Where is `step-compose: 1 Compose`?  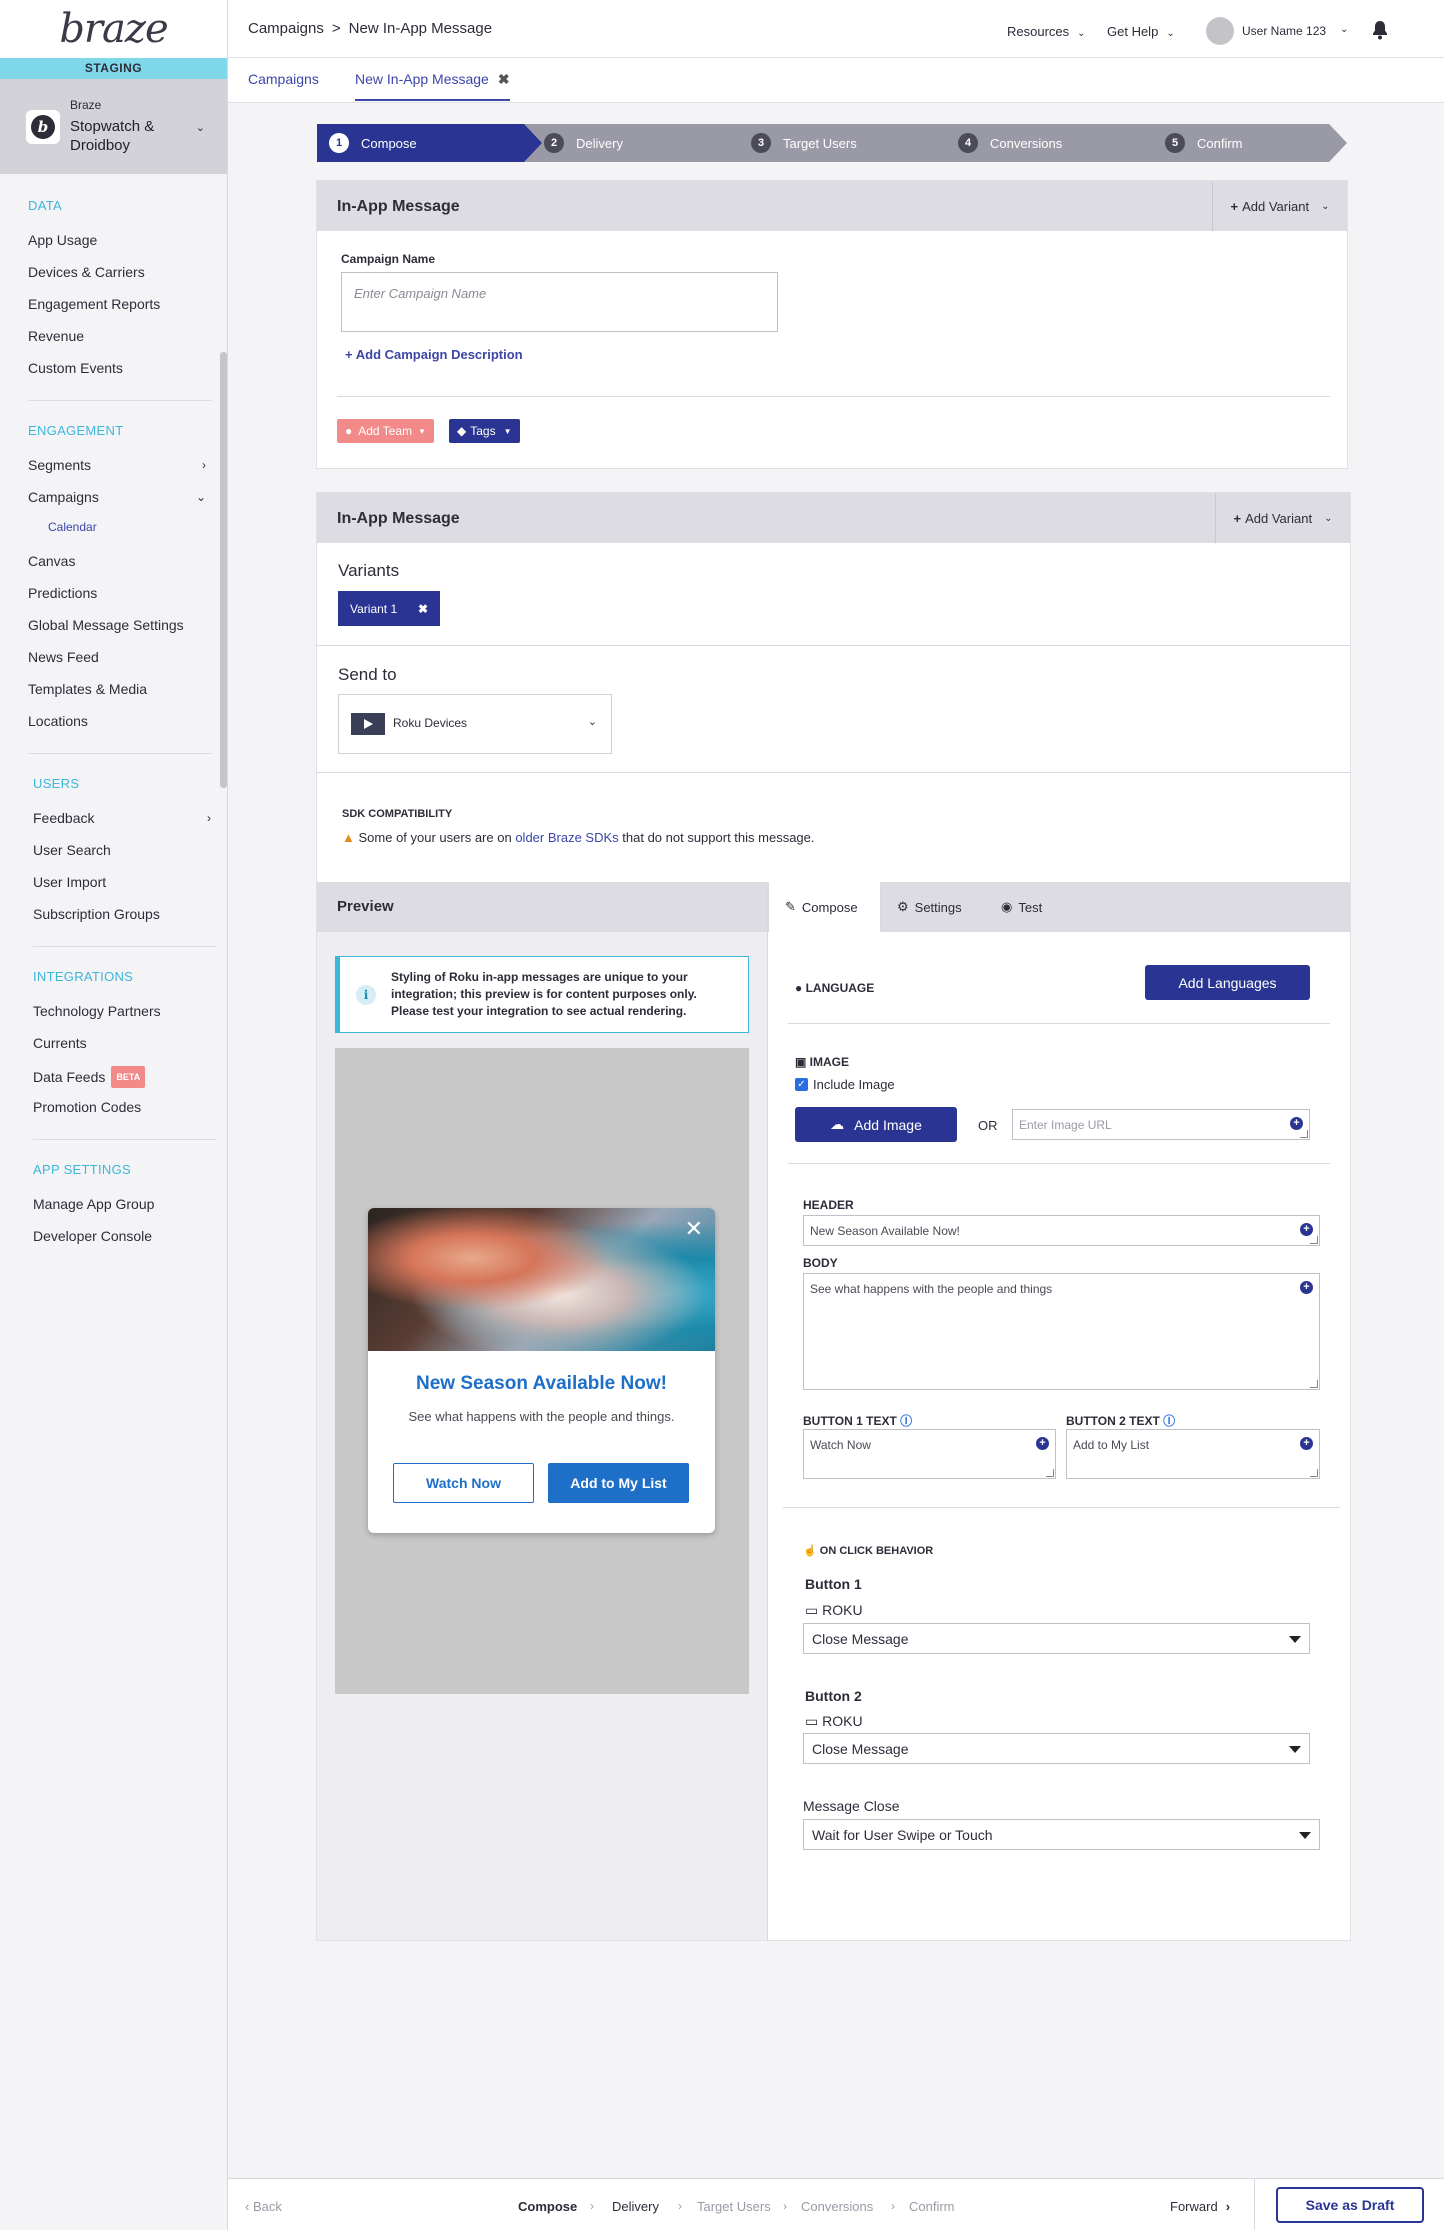 step-compose: 1 Compose is located at coordinates (430, 143).